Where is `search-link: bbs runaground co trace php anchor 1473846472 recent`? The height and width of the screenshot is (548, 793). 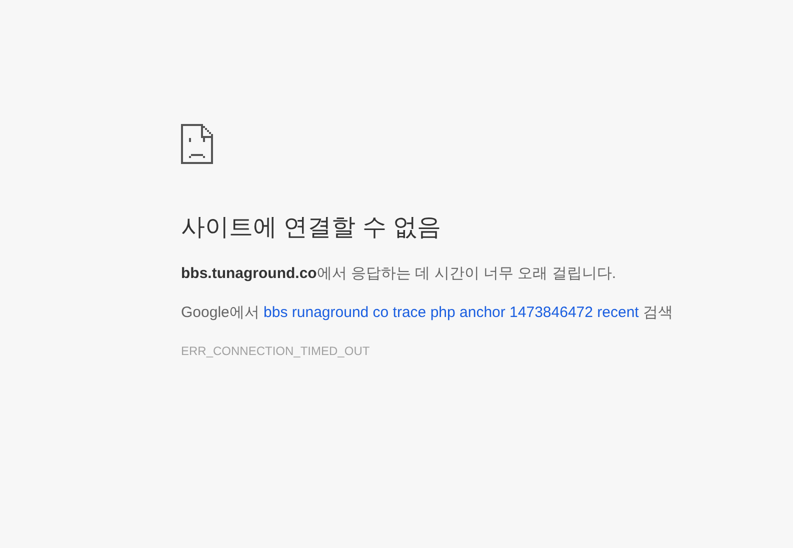
search-link: bbs runaground co trace php anchor 1473846472 recent is located at coordinates (451, 312).